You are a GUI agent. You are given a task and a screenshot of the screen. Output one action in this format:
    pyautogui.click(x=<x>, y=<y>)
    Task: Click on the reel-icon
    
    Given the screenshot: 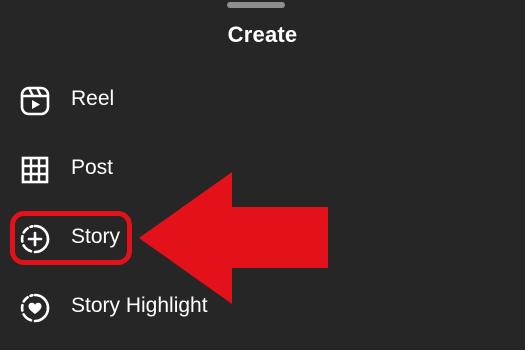 What is the action you would take?
    pyautogui.click(x=35, y=101)
    